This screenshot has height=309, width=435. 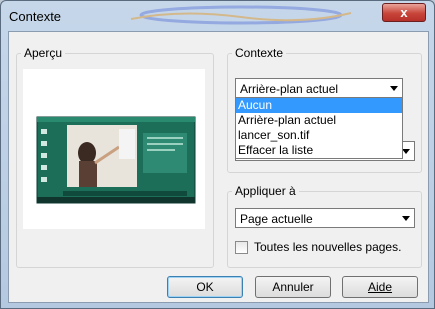 What do you see at coordinates (43, 53) in the screenshot?
I see `preview-group-label: Aperçu` at bounding box center [43, 53].